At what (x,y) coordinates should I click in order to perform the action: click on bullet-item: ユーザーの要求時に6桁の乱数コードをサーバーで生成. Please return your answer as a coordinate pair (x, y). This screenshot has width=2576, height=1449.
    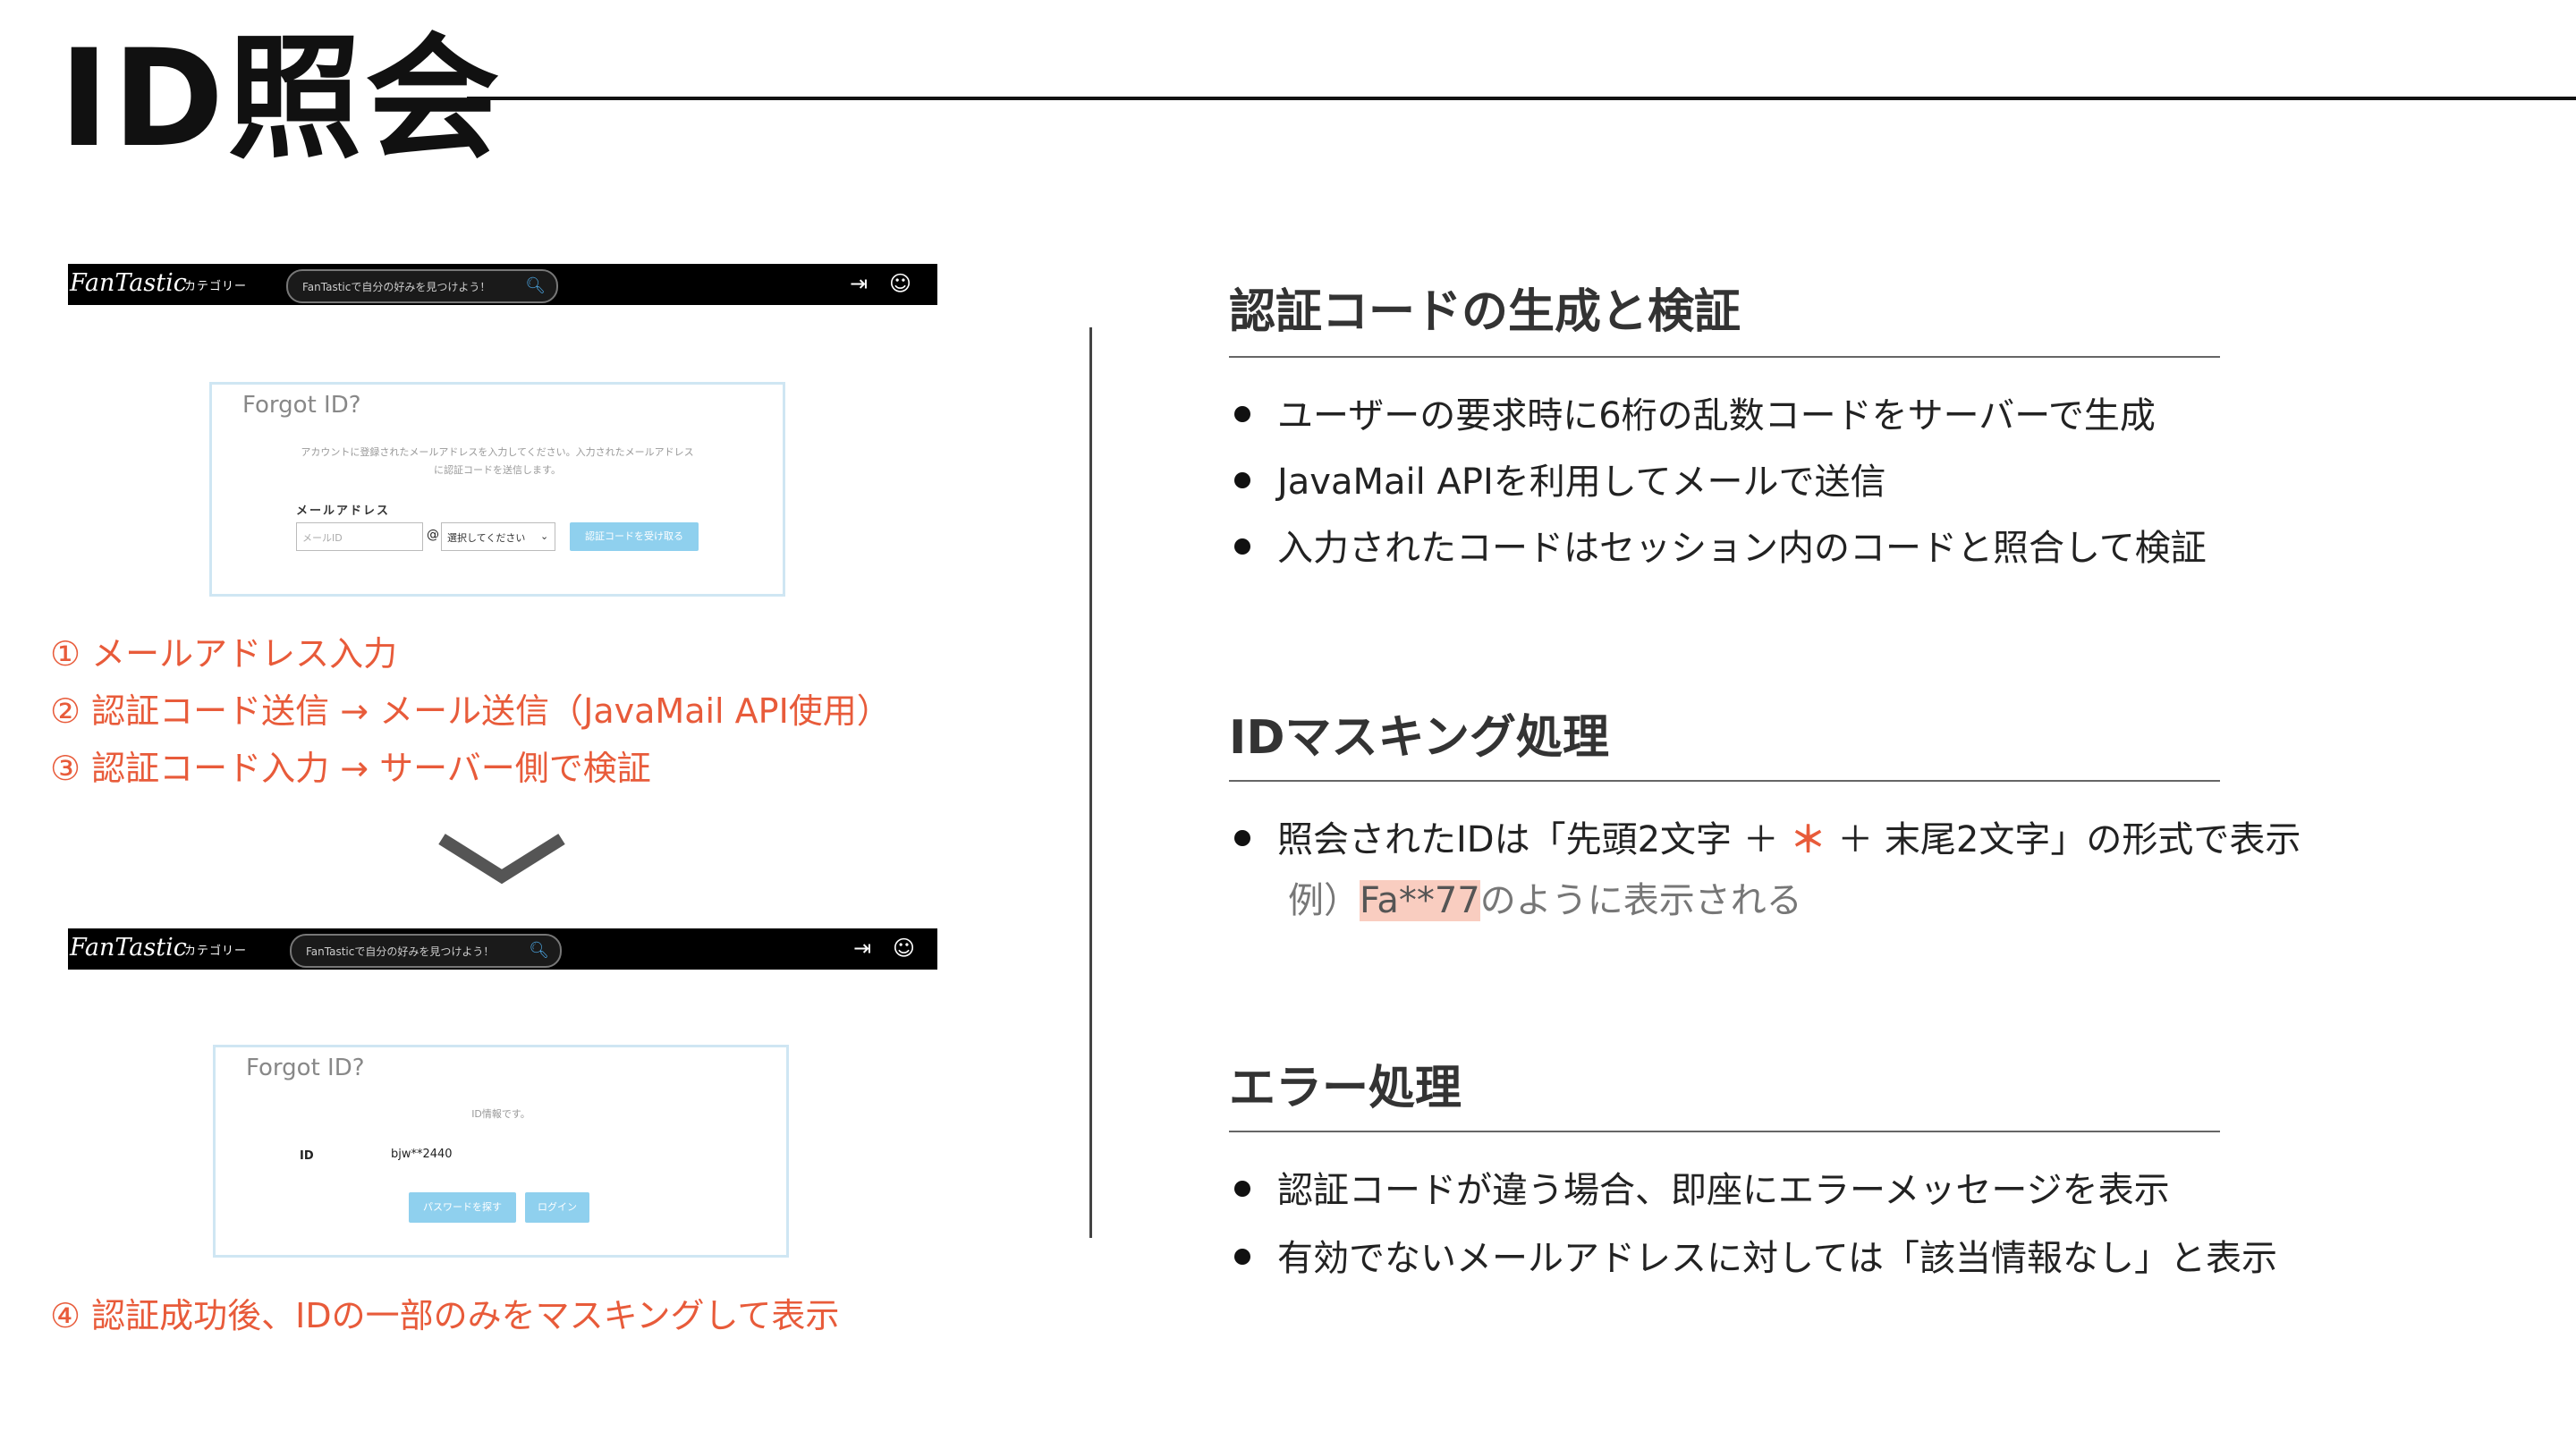
    Looking at the image, I should click on (1695, 412).